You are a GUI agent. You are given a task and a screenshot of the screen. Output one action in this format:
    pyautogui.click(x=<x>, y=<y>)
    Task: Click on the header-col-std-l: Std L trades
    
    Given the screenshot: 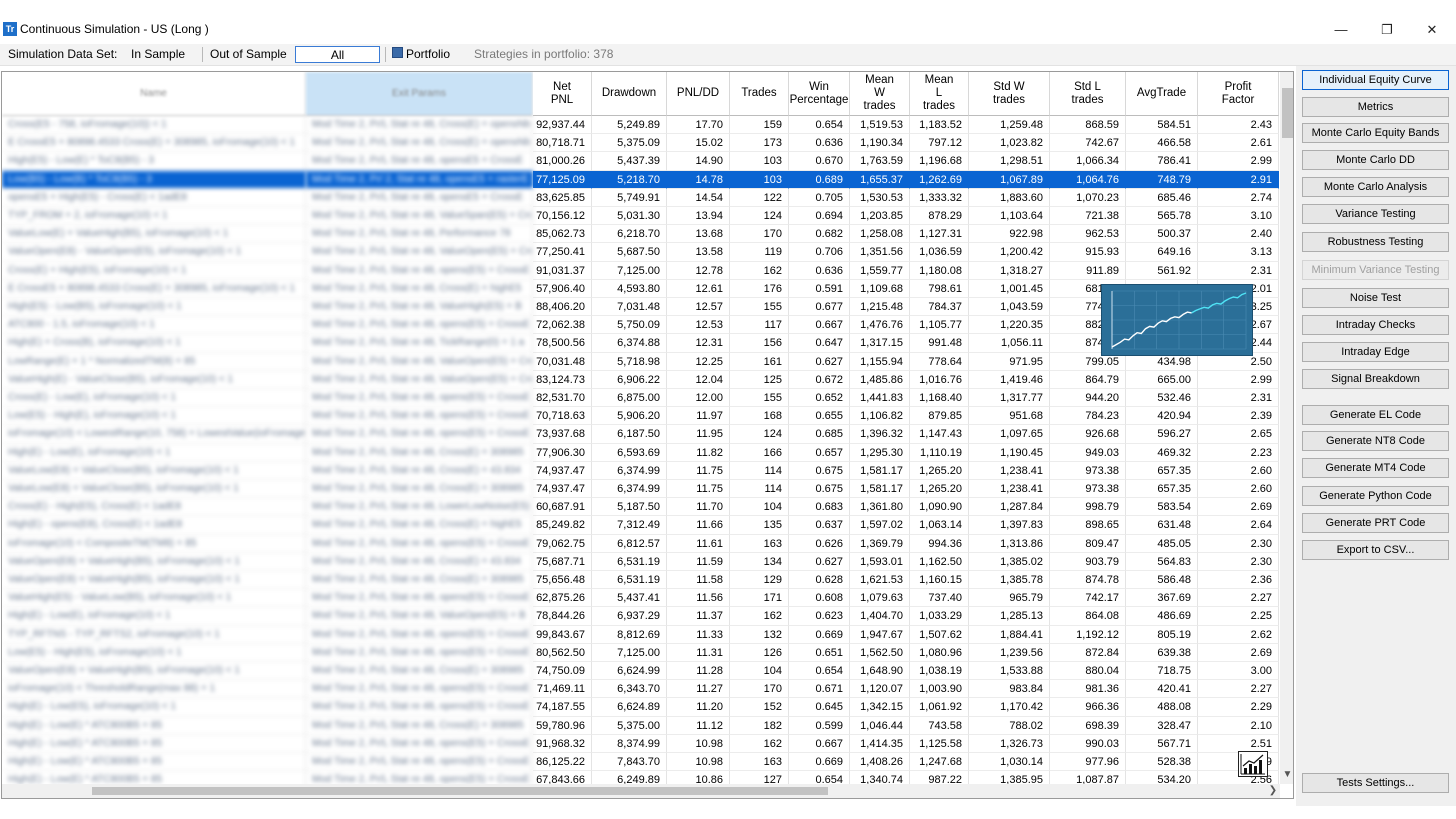 What is the action you would take?
    pyautogui.click(x=1088, y=94)
    